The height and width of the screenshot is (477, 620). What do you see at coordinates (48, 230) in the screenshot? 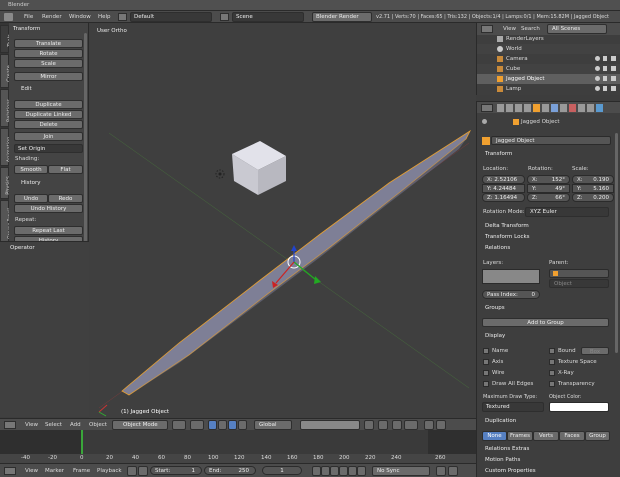
I see `repeat-last-button: Repeat Last` at bounding box center [48, 230].